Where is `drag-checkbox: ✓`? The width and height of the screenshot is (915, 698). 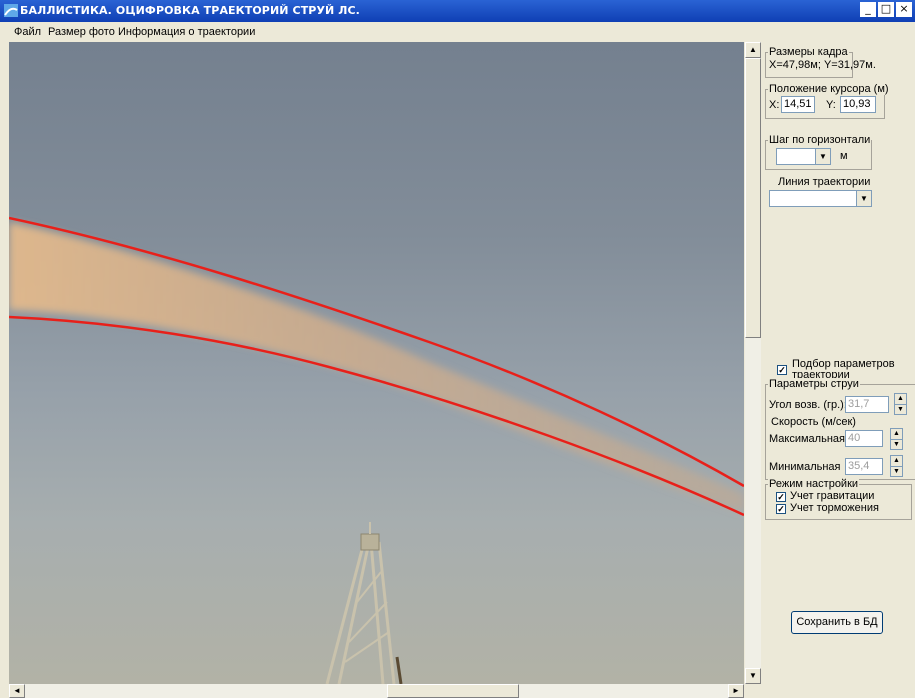
drag-checkbox: ✓ is located at coordinates (781, 509).